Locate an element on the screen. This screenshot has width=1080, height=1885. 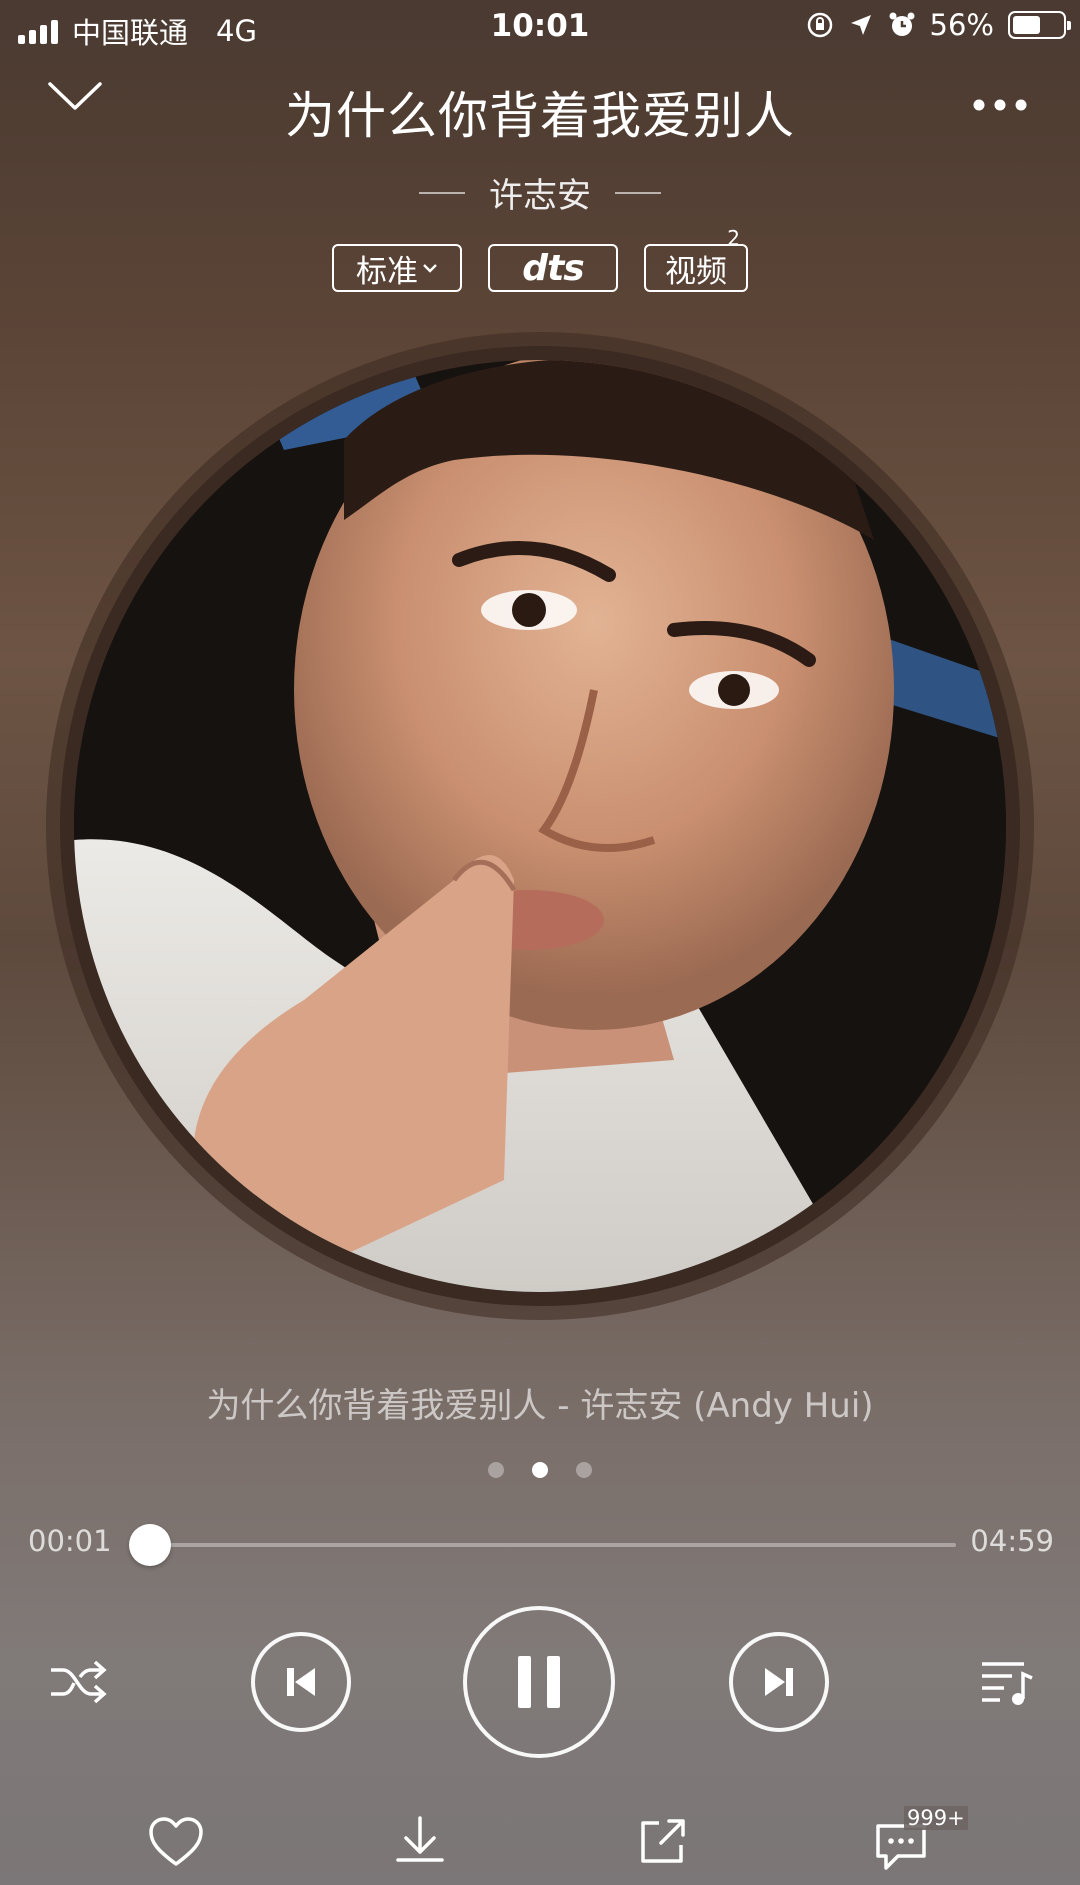
heart-icon is located at coordinates (176, 1841).